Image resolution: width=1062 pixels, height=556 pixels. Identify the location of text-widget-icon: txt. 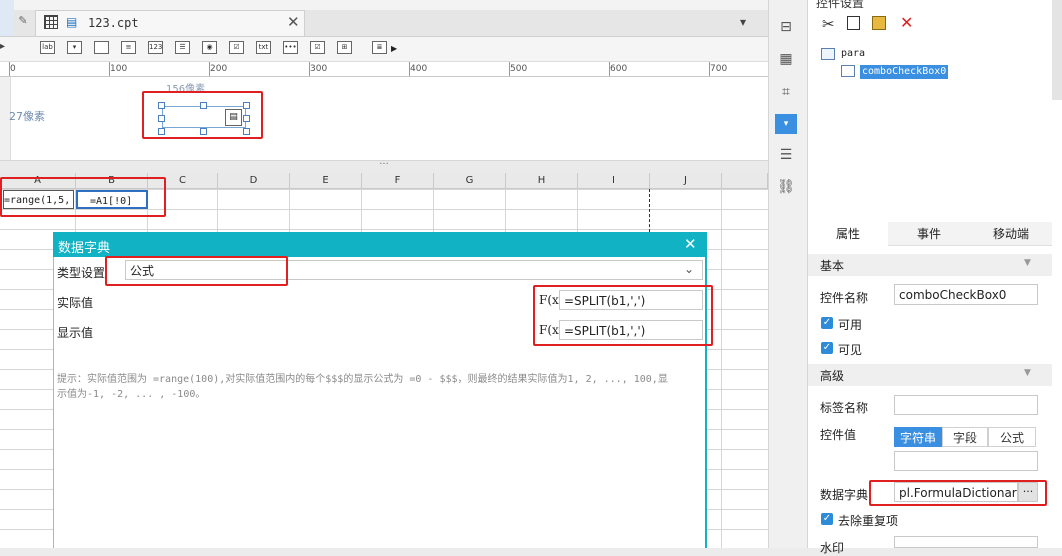
(263, 47).